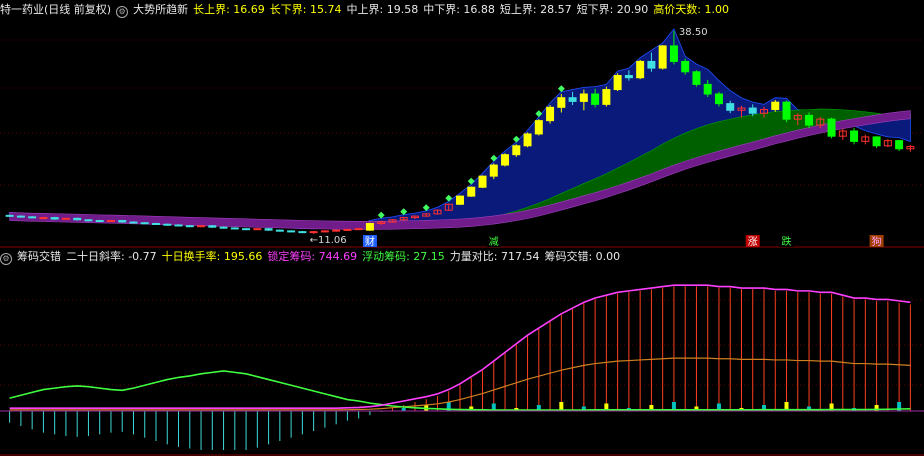 The height and width of the screenshot is (456, 924). What do you see at coordinates (612, 9) in the screenshot?
I see `indicator-value: 短下界: 20.90` at bounding box center [612, 9].